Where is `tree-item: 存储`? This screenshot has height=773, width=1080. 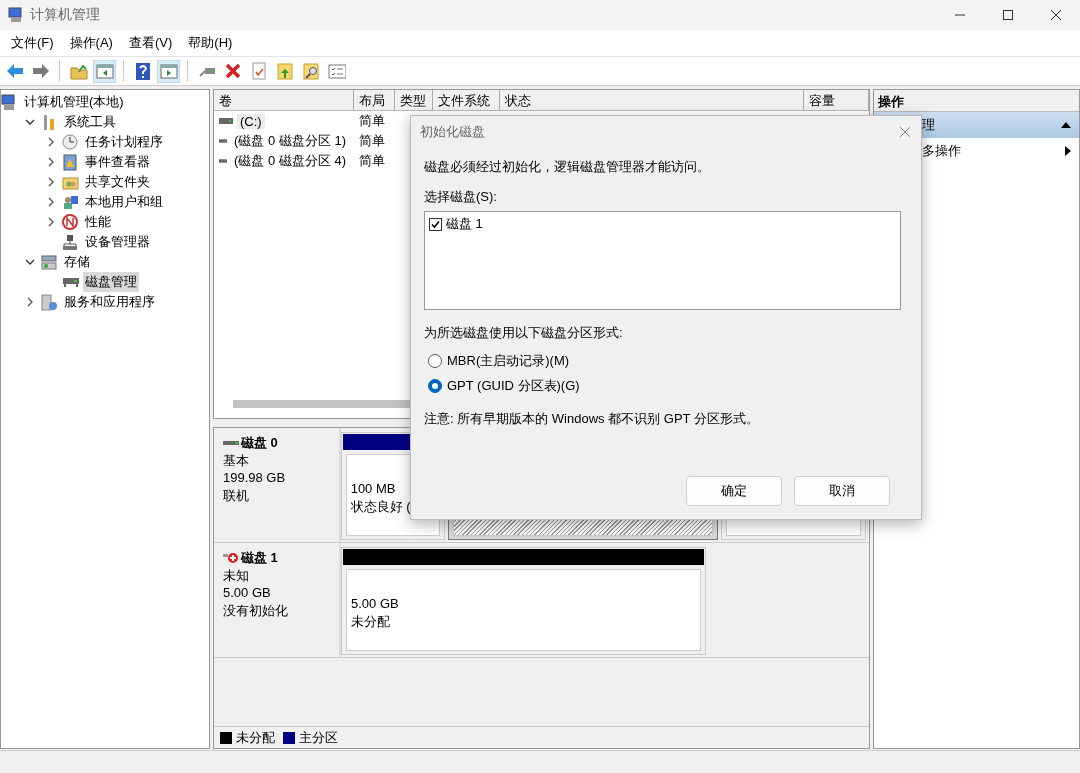 tree-item: 存储 is located at coordinates (77, 262).